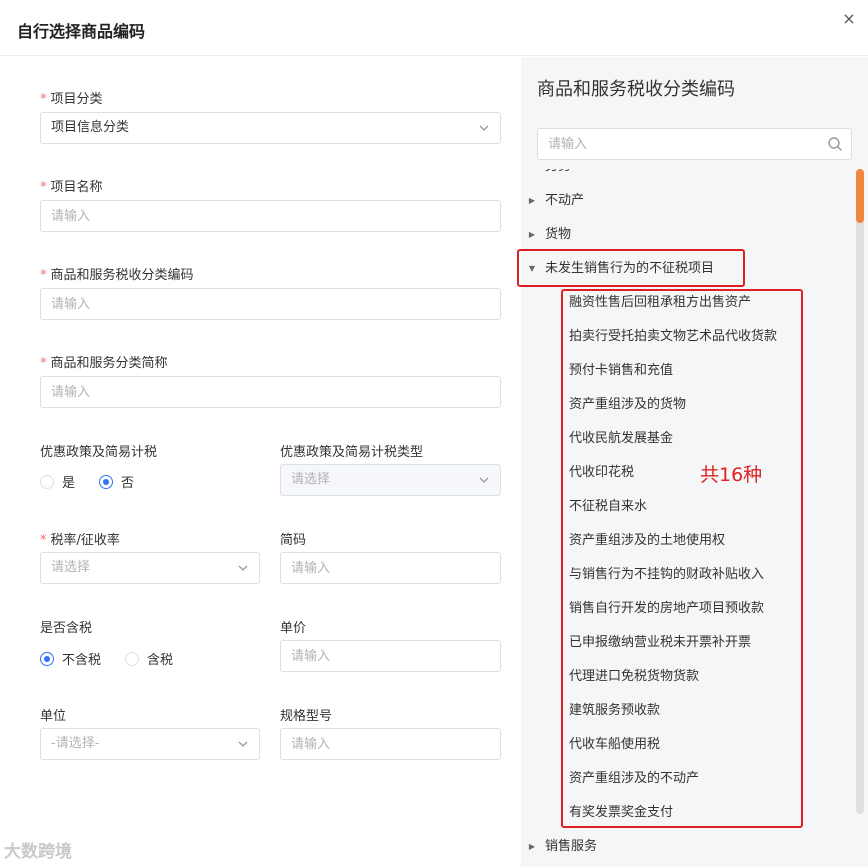 Image resolution: width=868 pixels, height=867 pixels. What do you see at coordinates (71, 99) in the screenshot?
I see `item-category-label: * 项目分类` at bounding box center [71, 99].